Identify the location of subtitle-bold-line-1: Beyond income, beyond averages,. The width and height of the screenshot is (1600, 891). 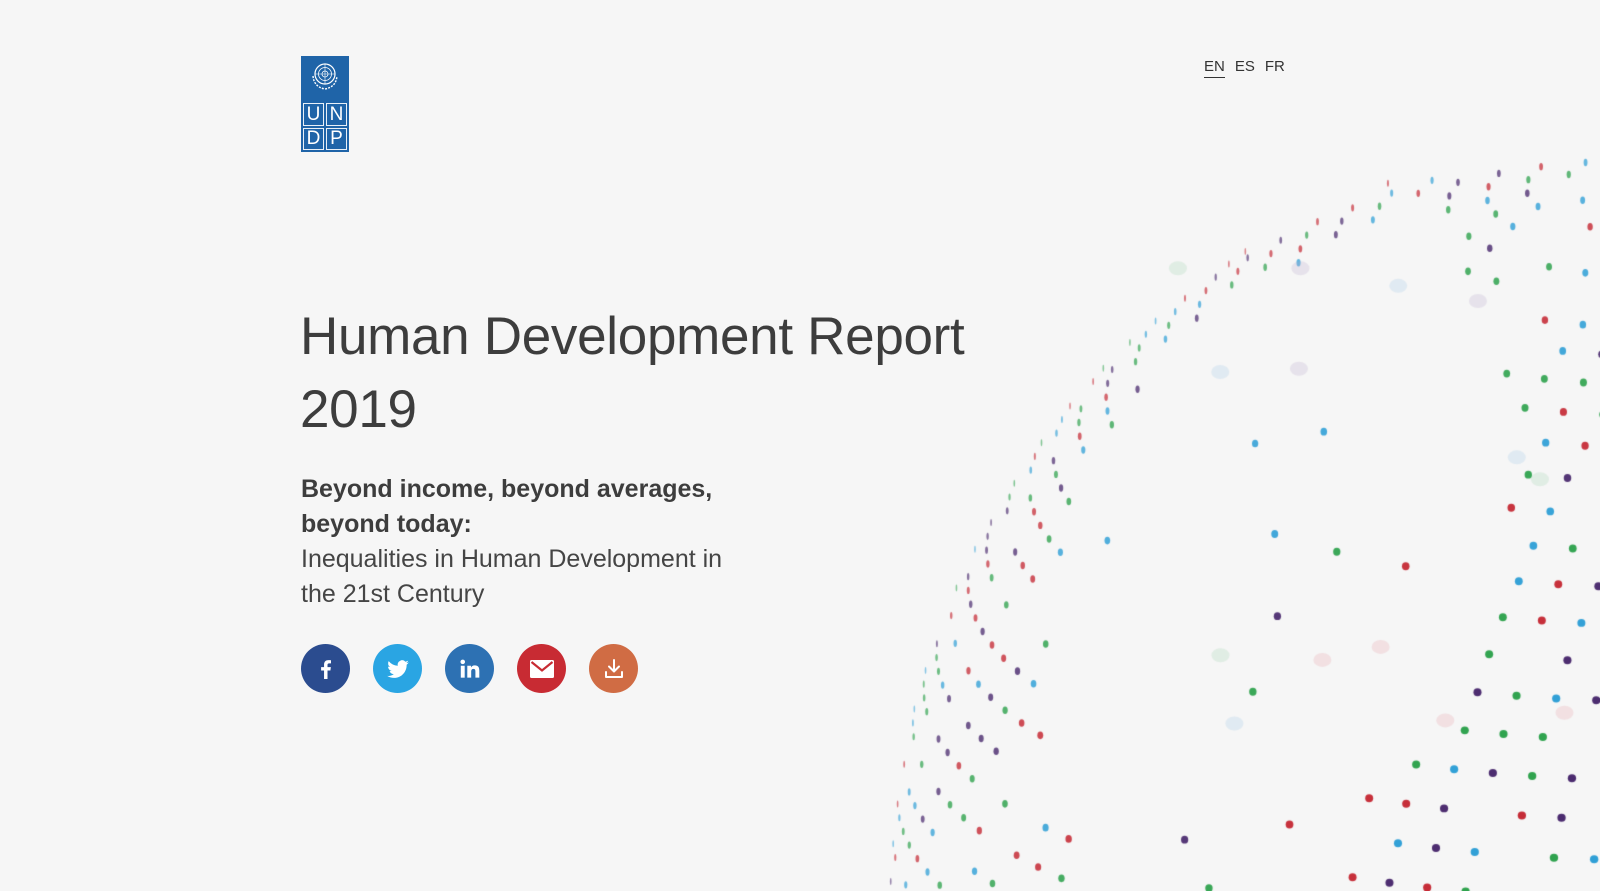
(507, 489).